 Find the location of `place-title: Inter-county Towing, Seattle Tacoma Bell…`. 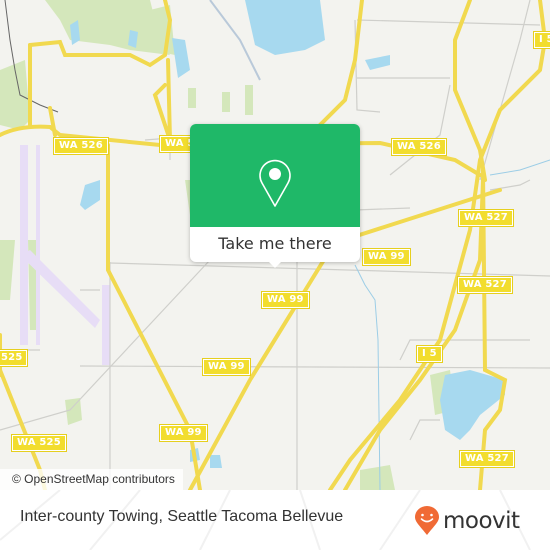

place-title: Inter-county Towing, Seattle Tacoma Bell… is located at coordinates (182, 516).